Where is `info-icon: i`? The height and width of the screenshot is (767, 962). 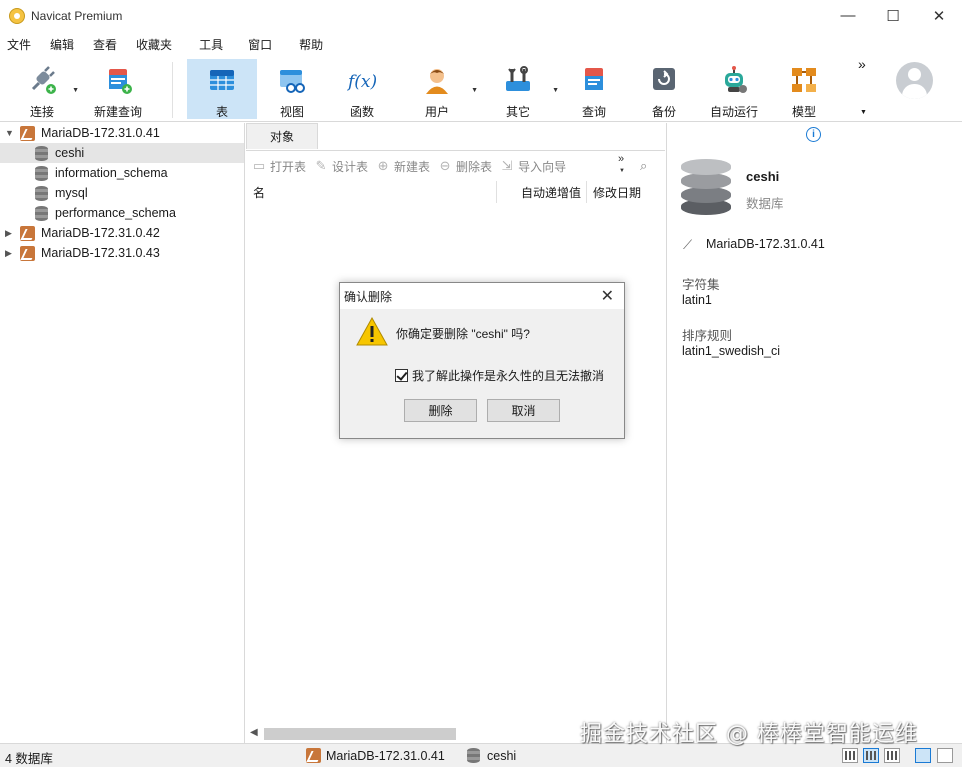 info-icon: i is located at coordinates (813, 134).